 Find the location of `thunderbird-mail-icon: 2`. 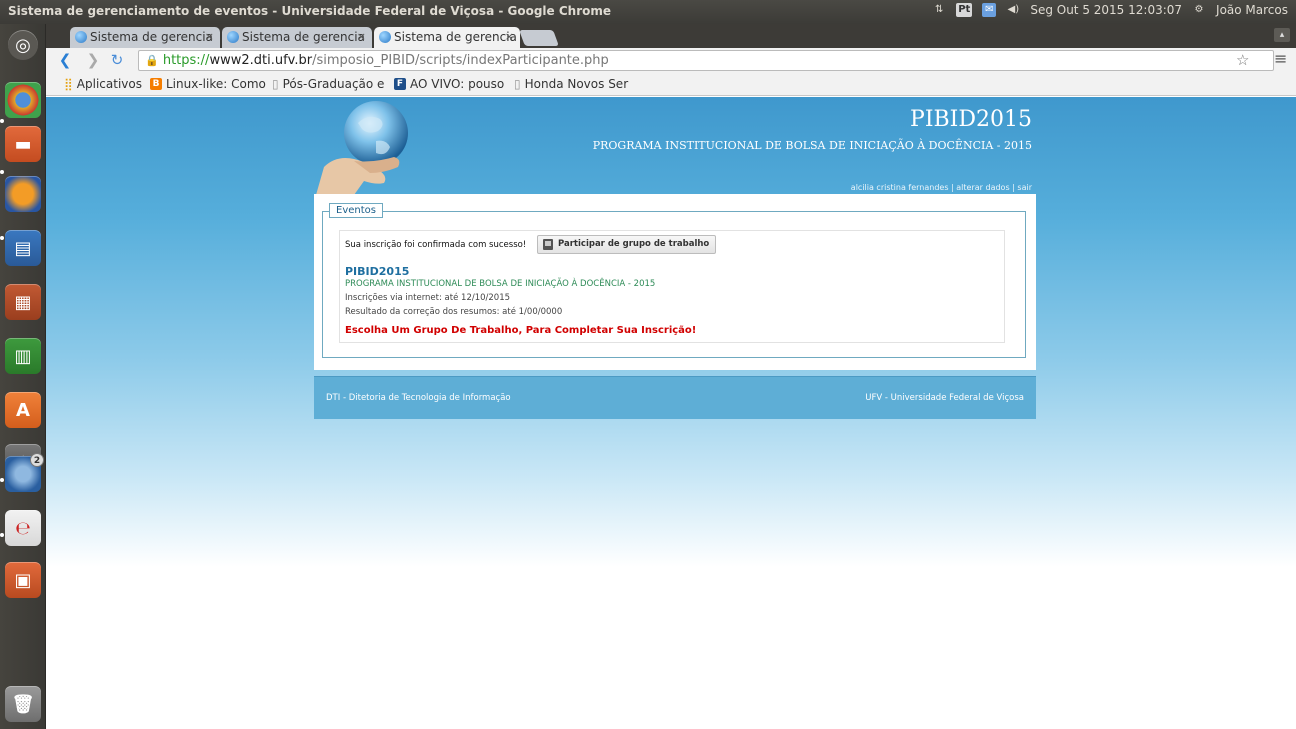

thunderbird-mail-icon: 2 is located at coordinates (24, 472).